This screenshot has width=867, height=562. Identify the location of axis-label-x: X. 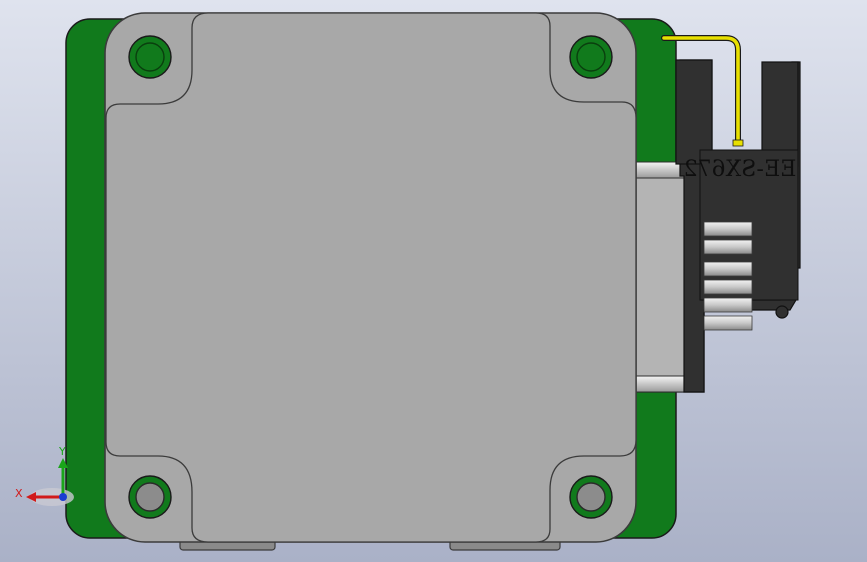
(19, 493).